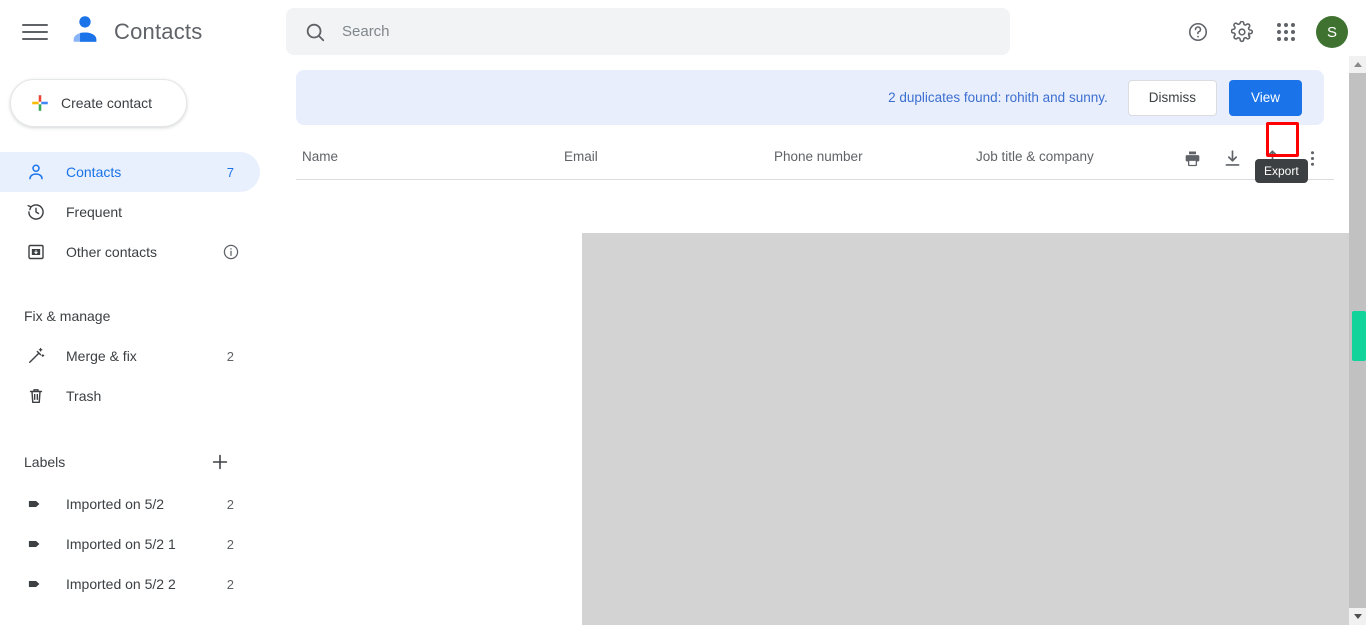  I want to click on column-header-email: Email, so click(581, 156).